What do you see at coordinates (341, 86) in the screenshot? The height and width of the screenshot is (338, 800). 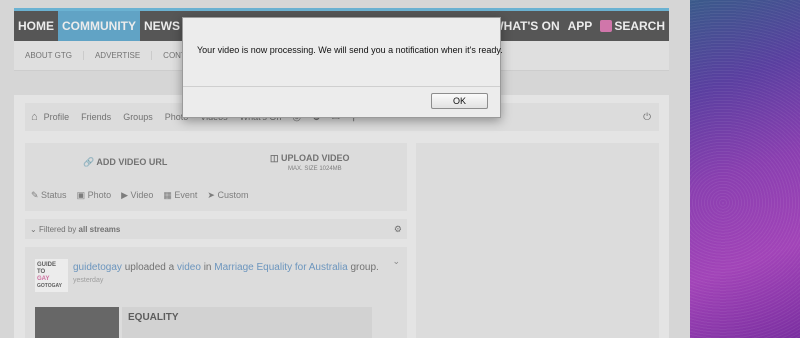 I see `dialog-divider` at bounding box center [341, 86].